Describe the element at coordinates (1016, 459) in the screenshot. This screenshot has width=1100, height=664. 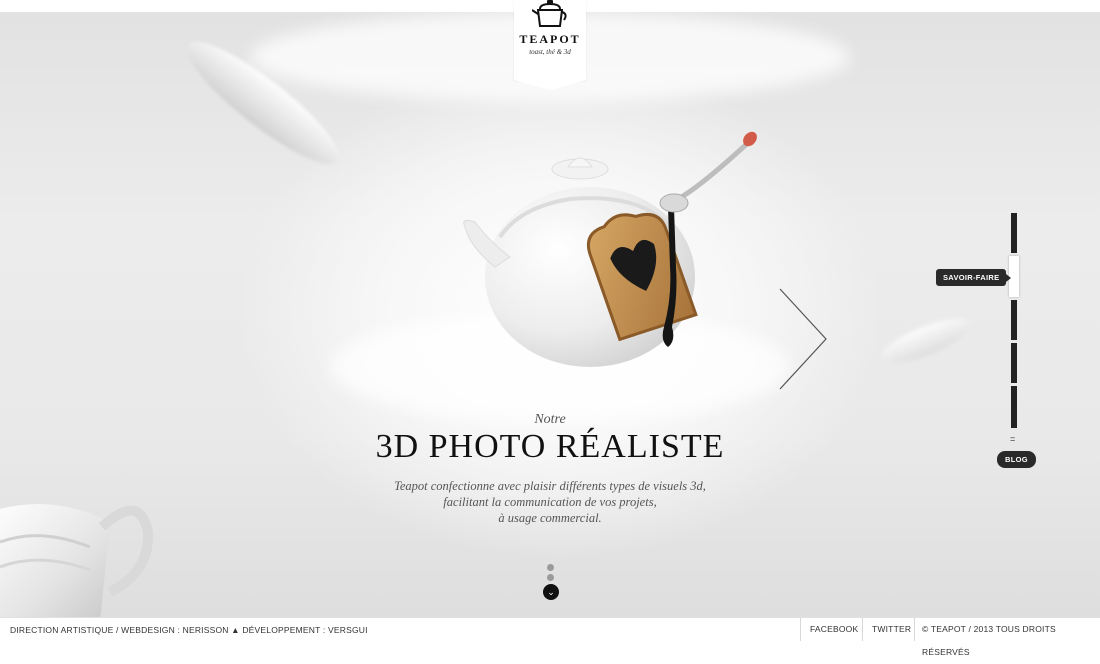
I see `blog-button: BLOG` at that location.